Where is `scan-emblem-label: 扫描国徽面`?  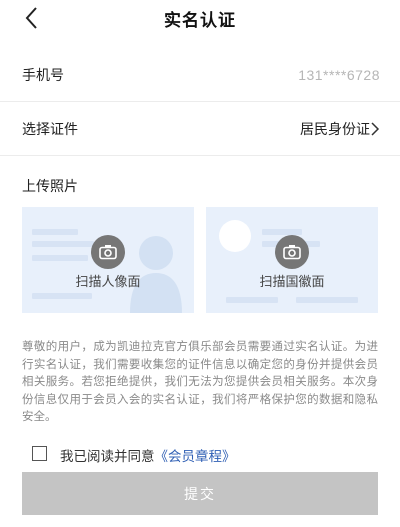 scan-emblem-label: 扫描国徽面 is located at coordinates (292, 282).